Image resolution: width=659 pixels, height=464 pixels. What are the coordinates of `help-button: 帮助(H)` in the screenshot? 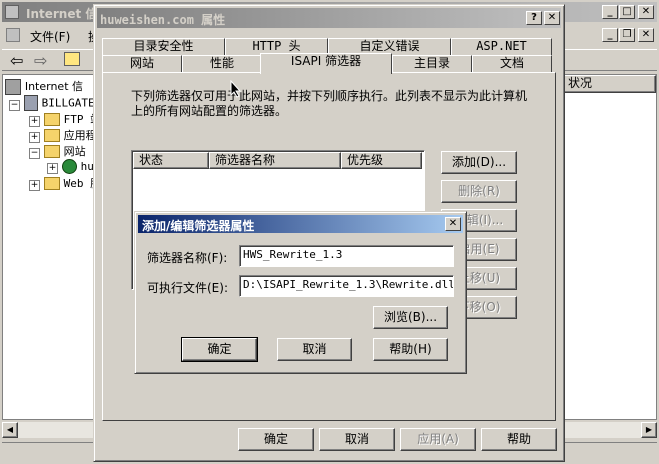 It's located at (410, 349).